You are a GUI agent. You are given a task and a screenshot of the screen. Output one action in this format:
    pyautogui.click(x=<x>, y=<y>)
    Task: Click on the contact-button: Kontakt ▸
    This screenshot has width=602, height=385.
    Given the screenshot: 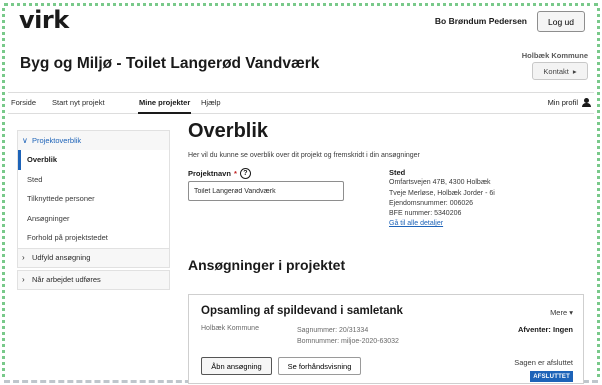 What is the action you would take?
    pyautogui.click(x=560, y=71)
    